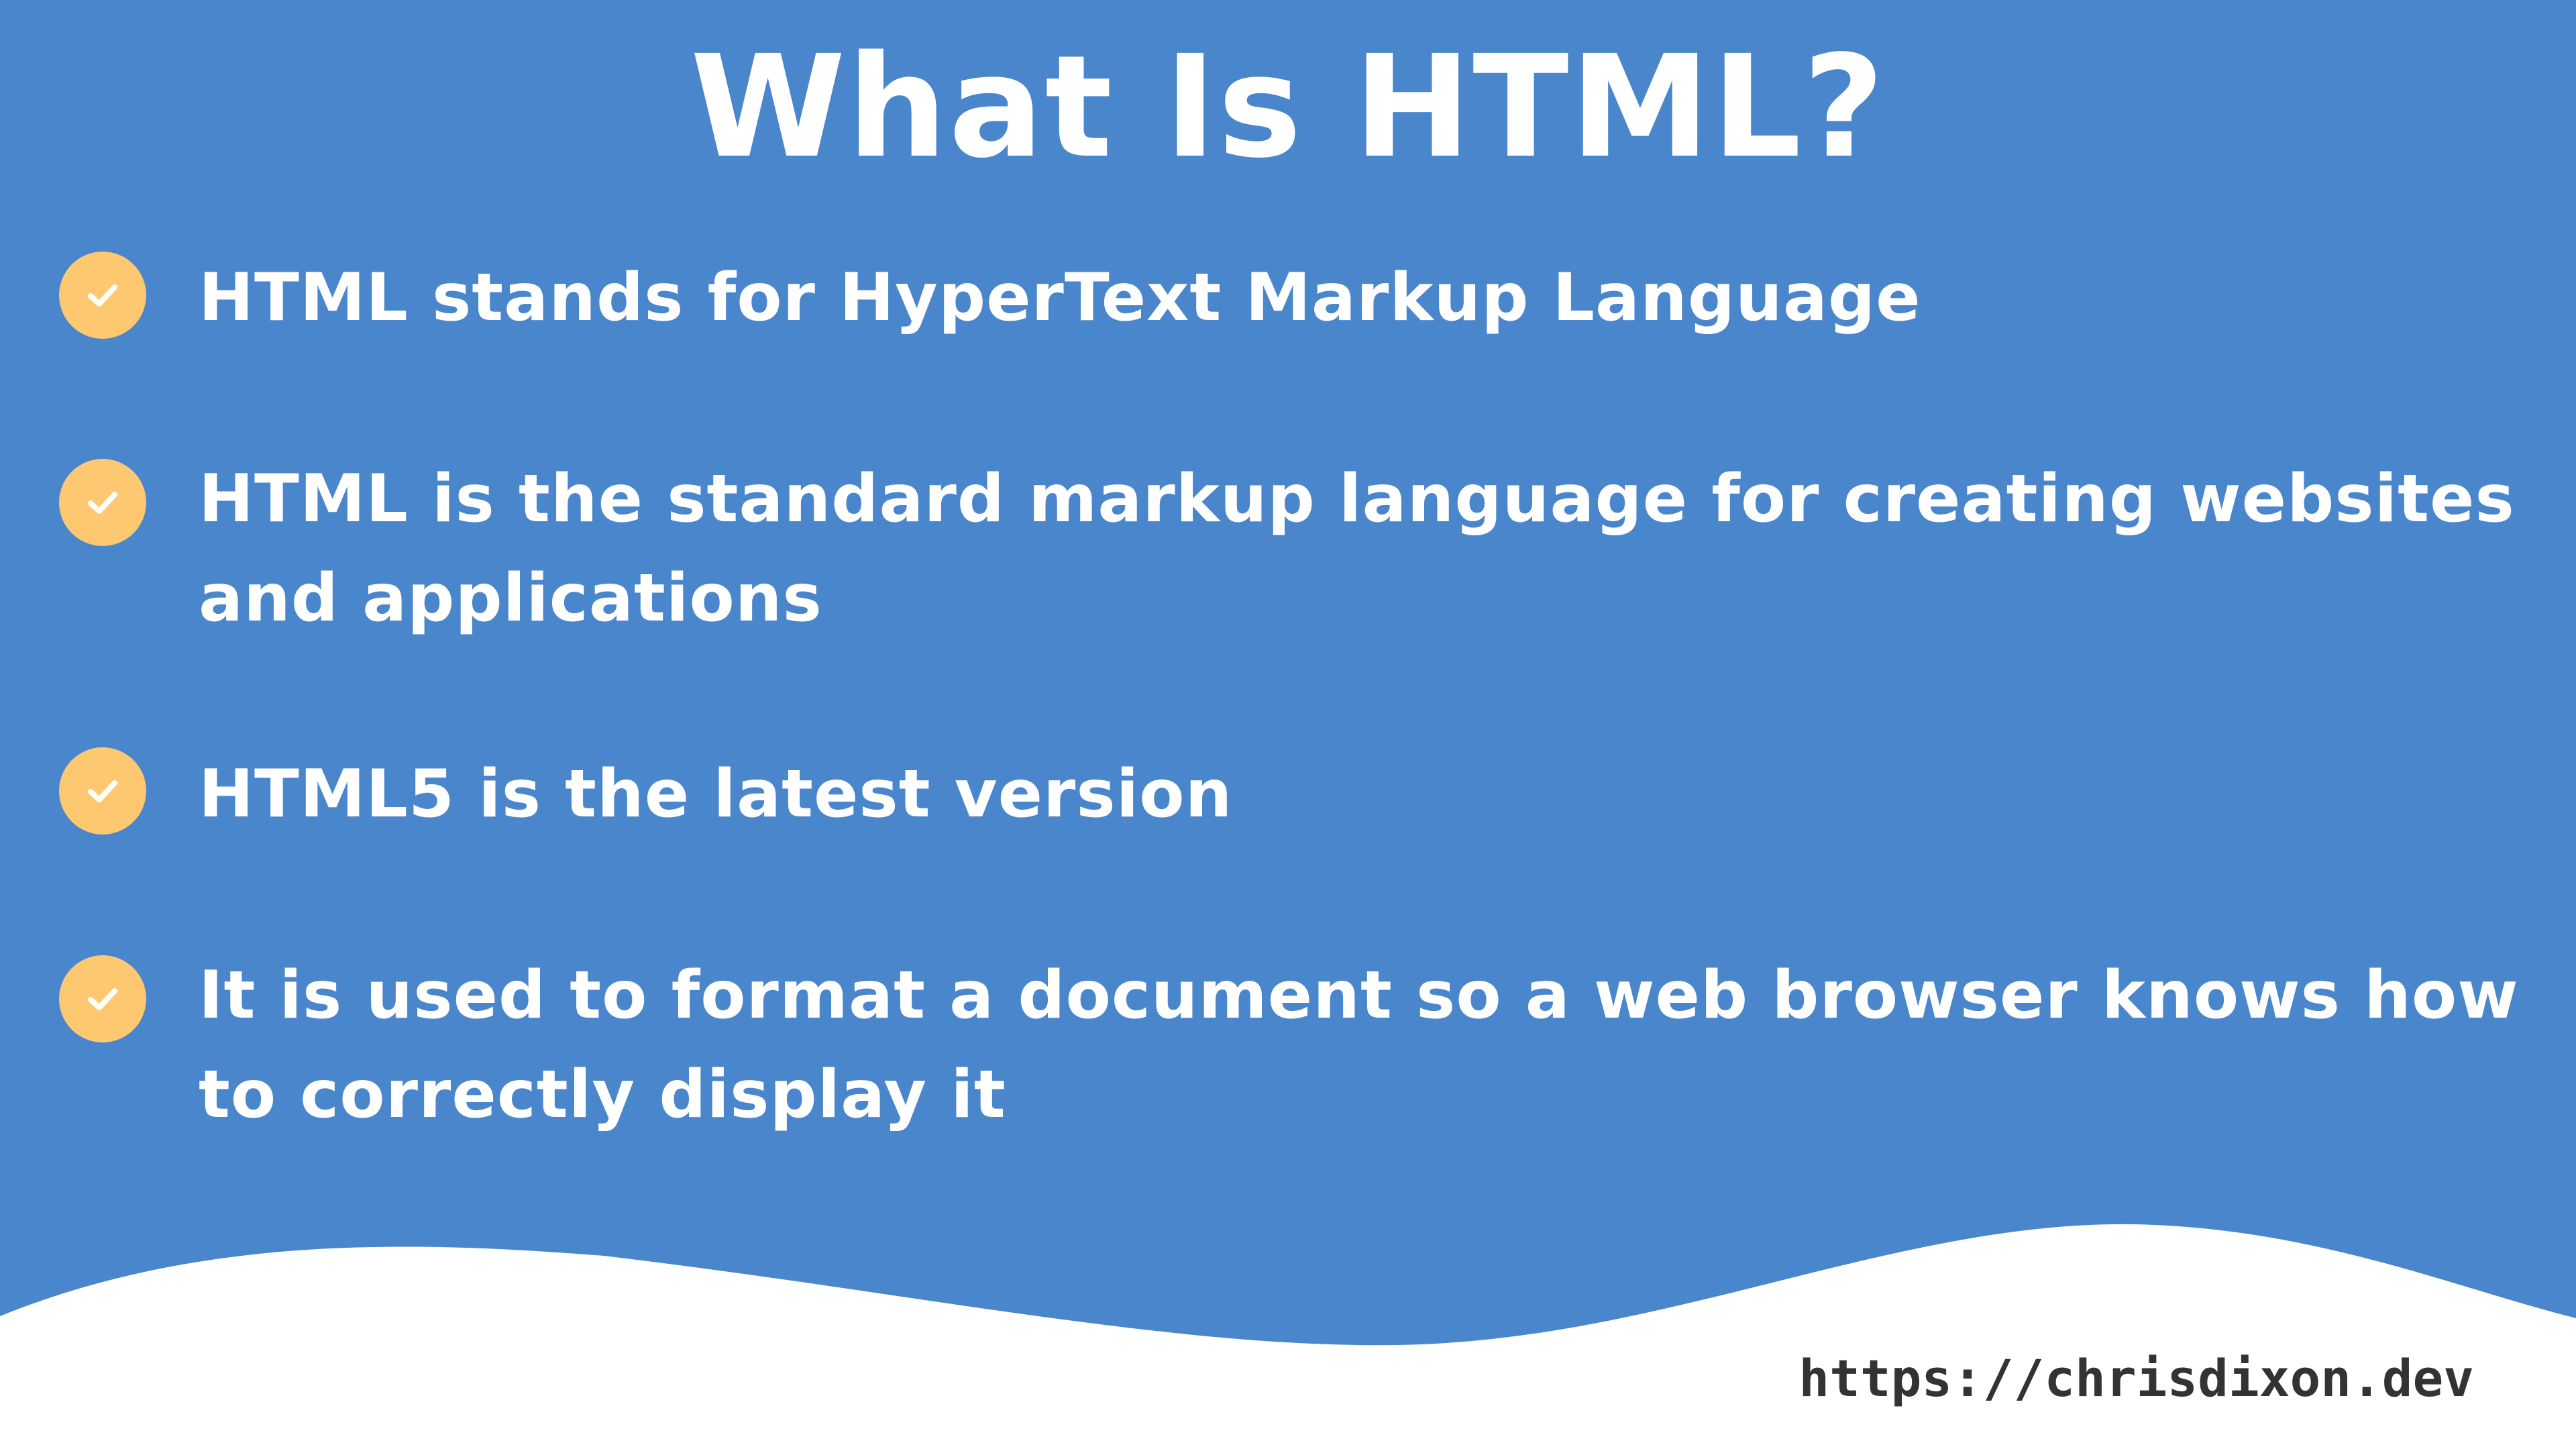 The height and width of the screenshot is (1449, 2576). What do you see at coordinates (2136, 1378) in the screenshot?
I see `footer-url: https://chrisdixon.dev` at bounding box center [2136, 1378].